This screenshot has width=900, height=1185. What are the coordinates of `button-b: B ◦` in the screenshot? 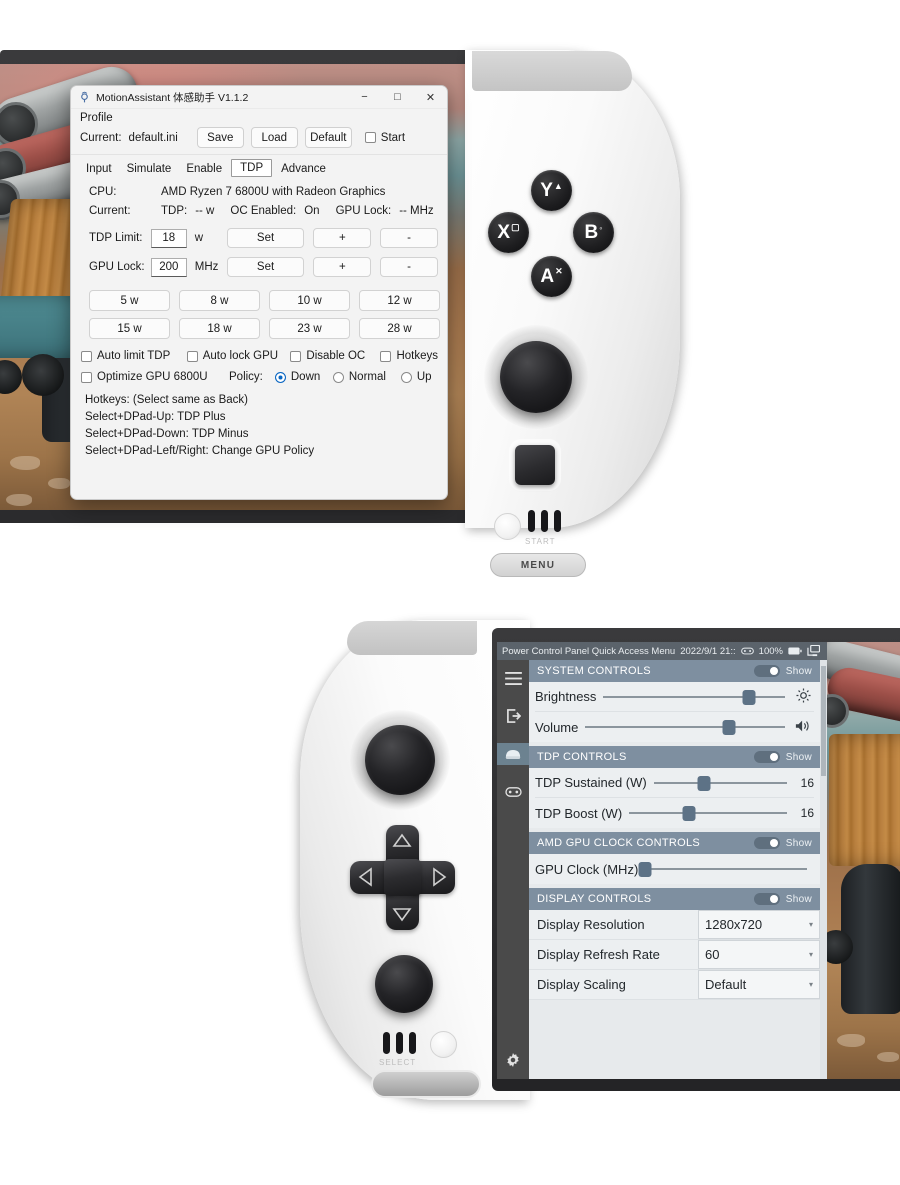 It's located at (593, 232).